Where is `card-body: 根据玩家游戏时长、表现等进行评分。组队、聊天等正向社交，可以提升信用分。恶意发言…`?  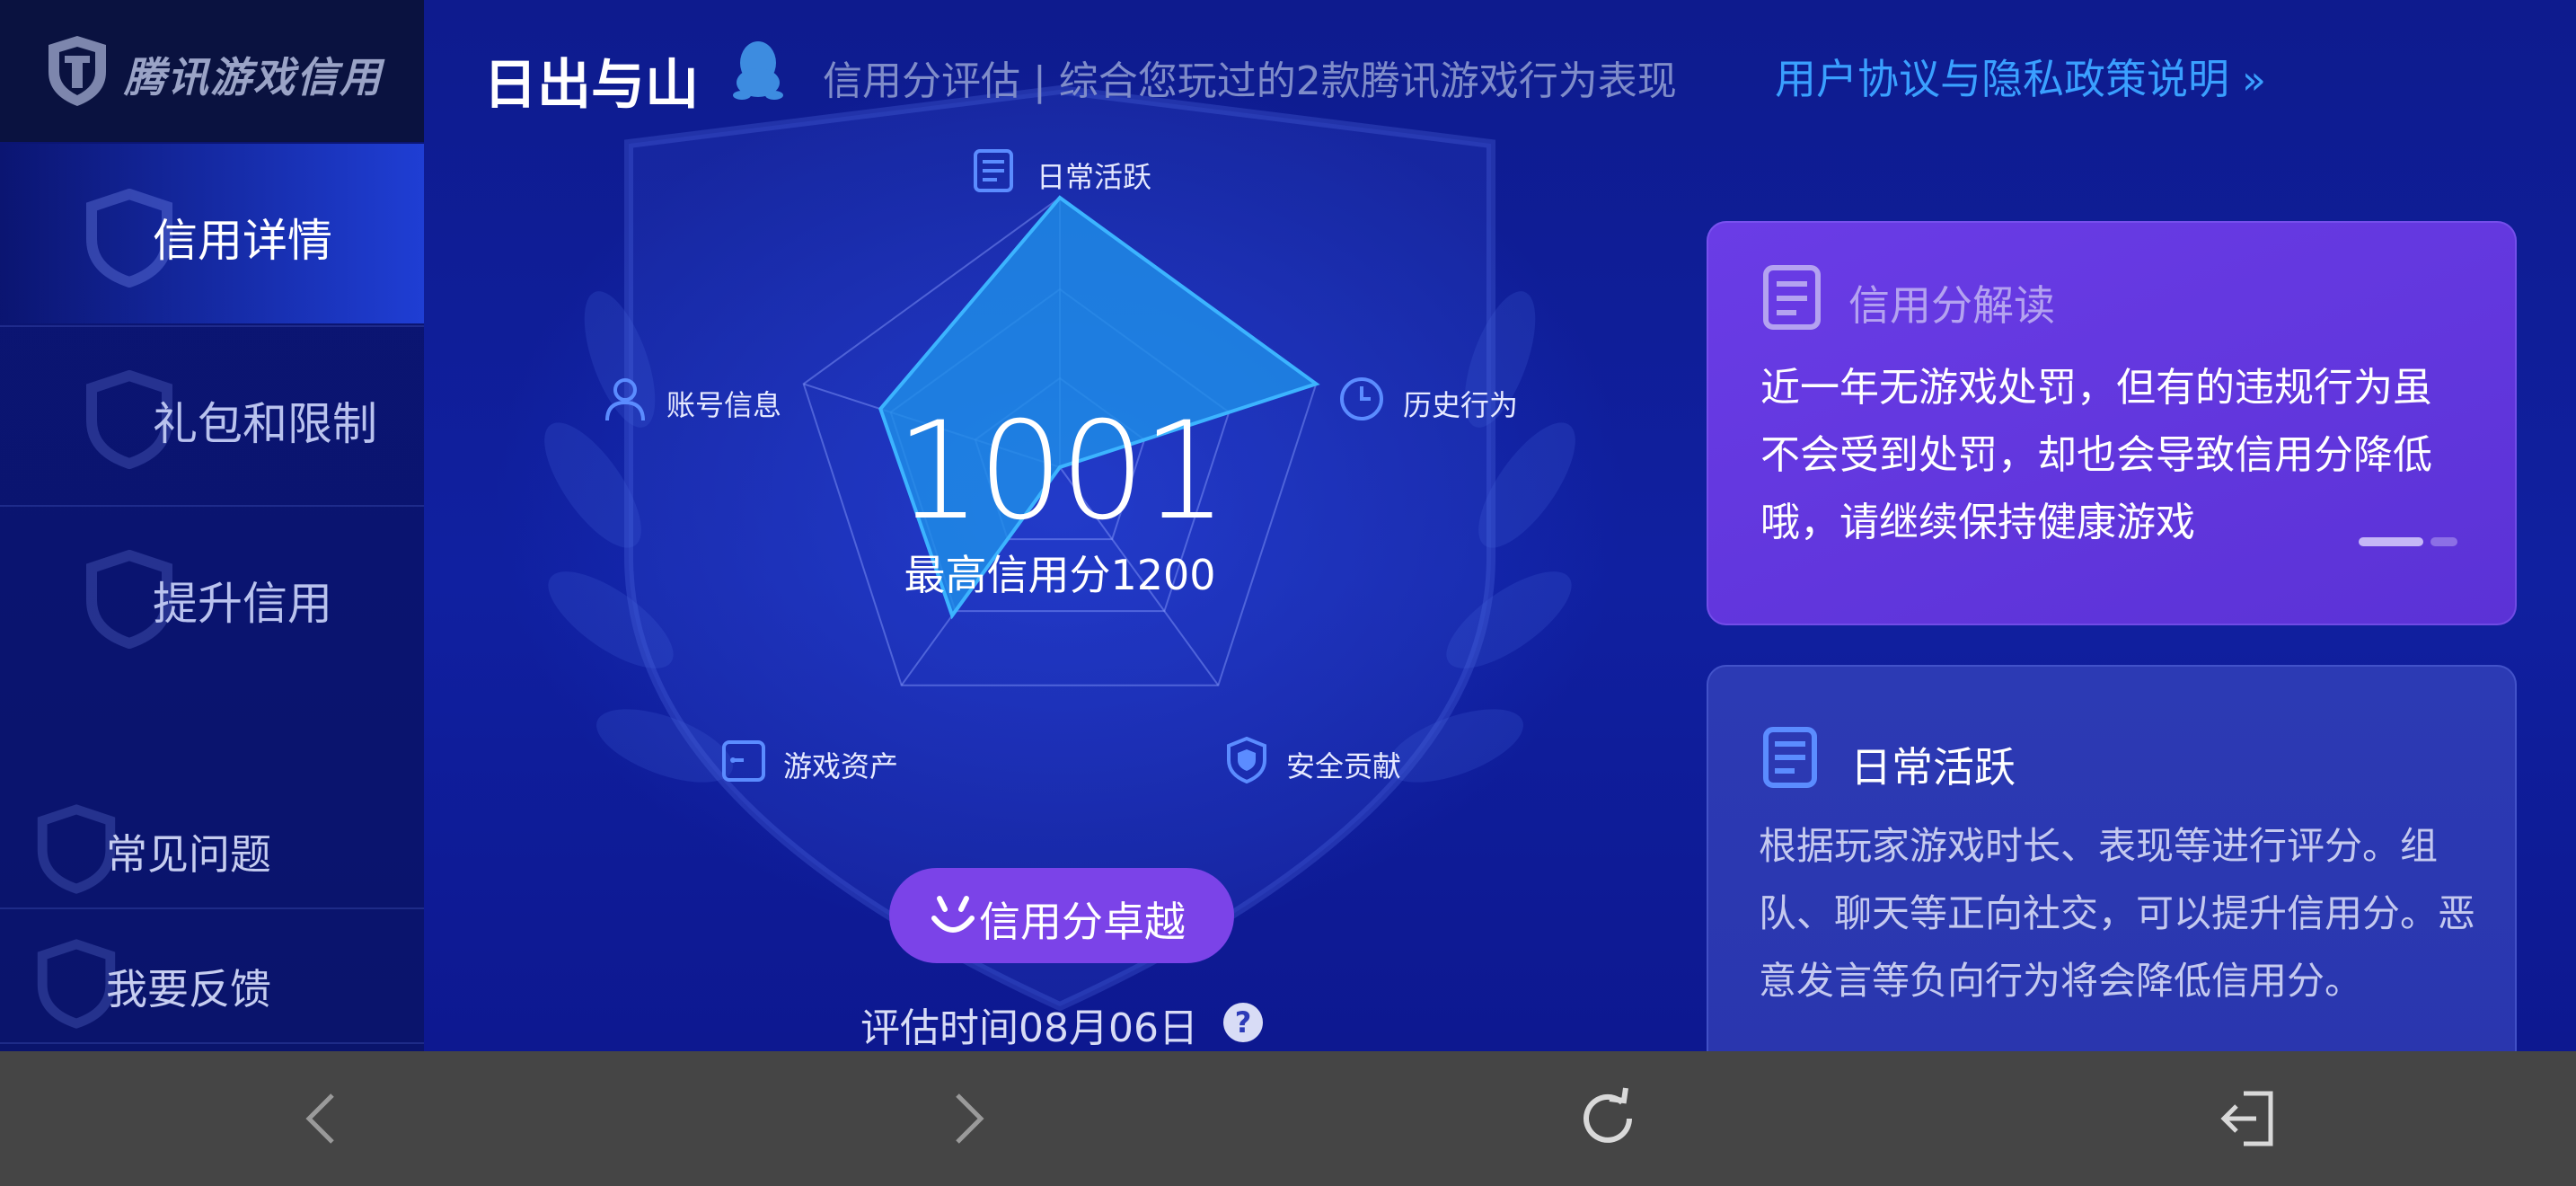 card-body: 根据玩家游戏时长、表现等进行评分。组队、聊天等正向社交，可以提升信用分。恶意发言… is located at coordinates (2117, 913).